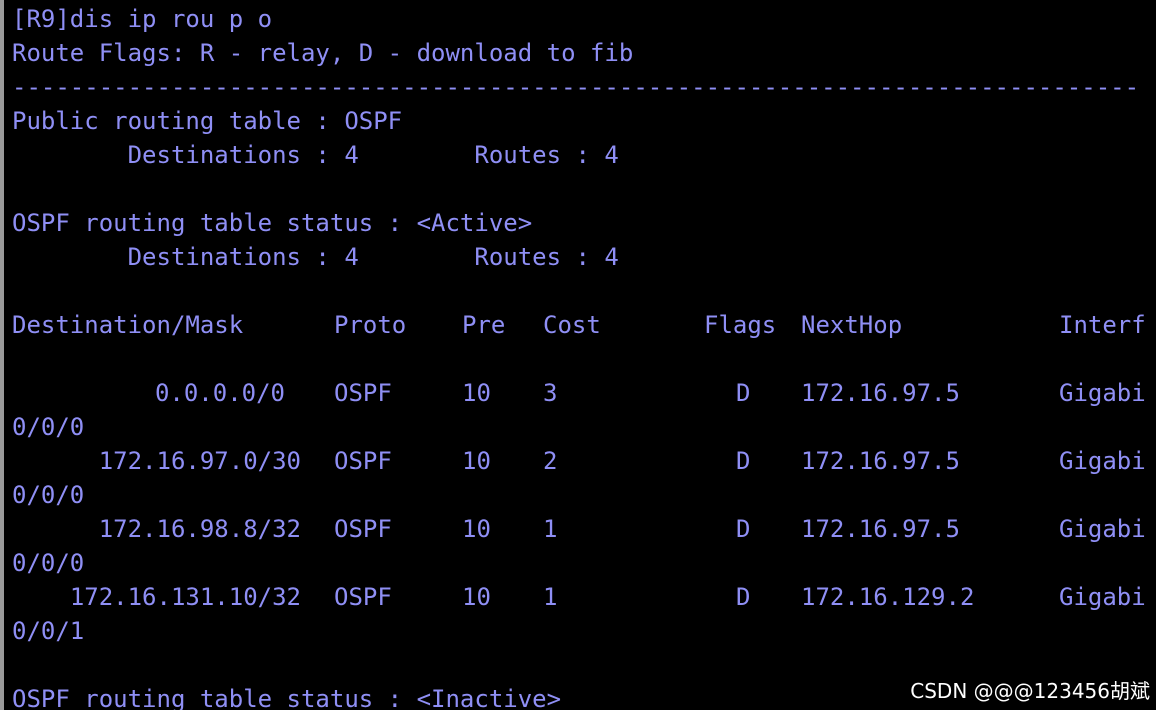 The image size is (1156, 710). I want to click on header-interface: Interf, so click(1102, 325).